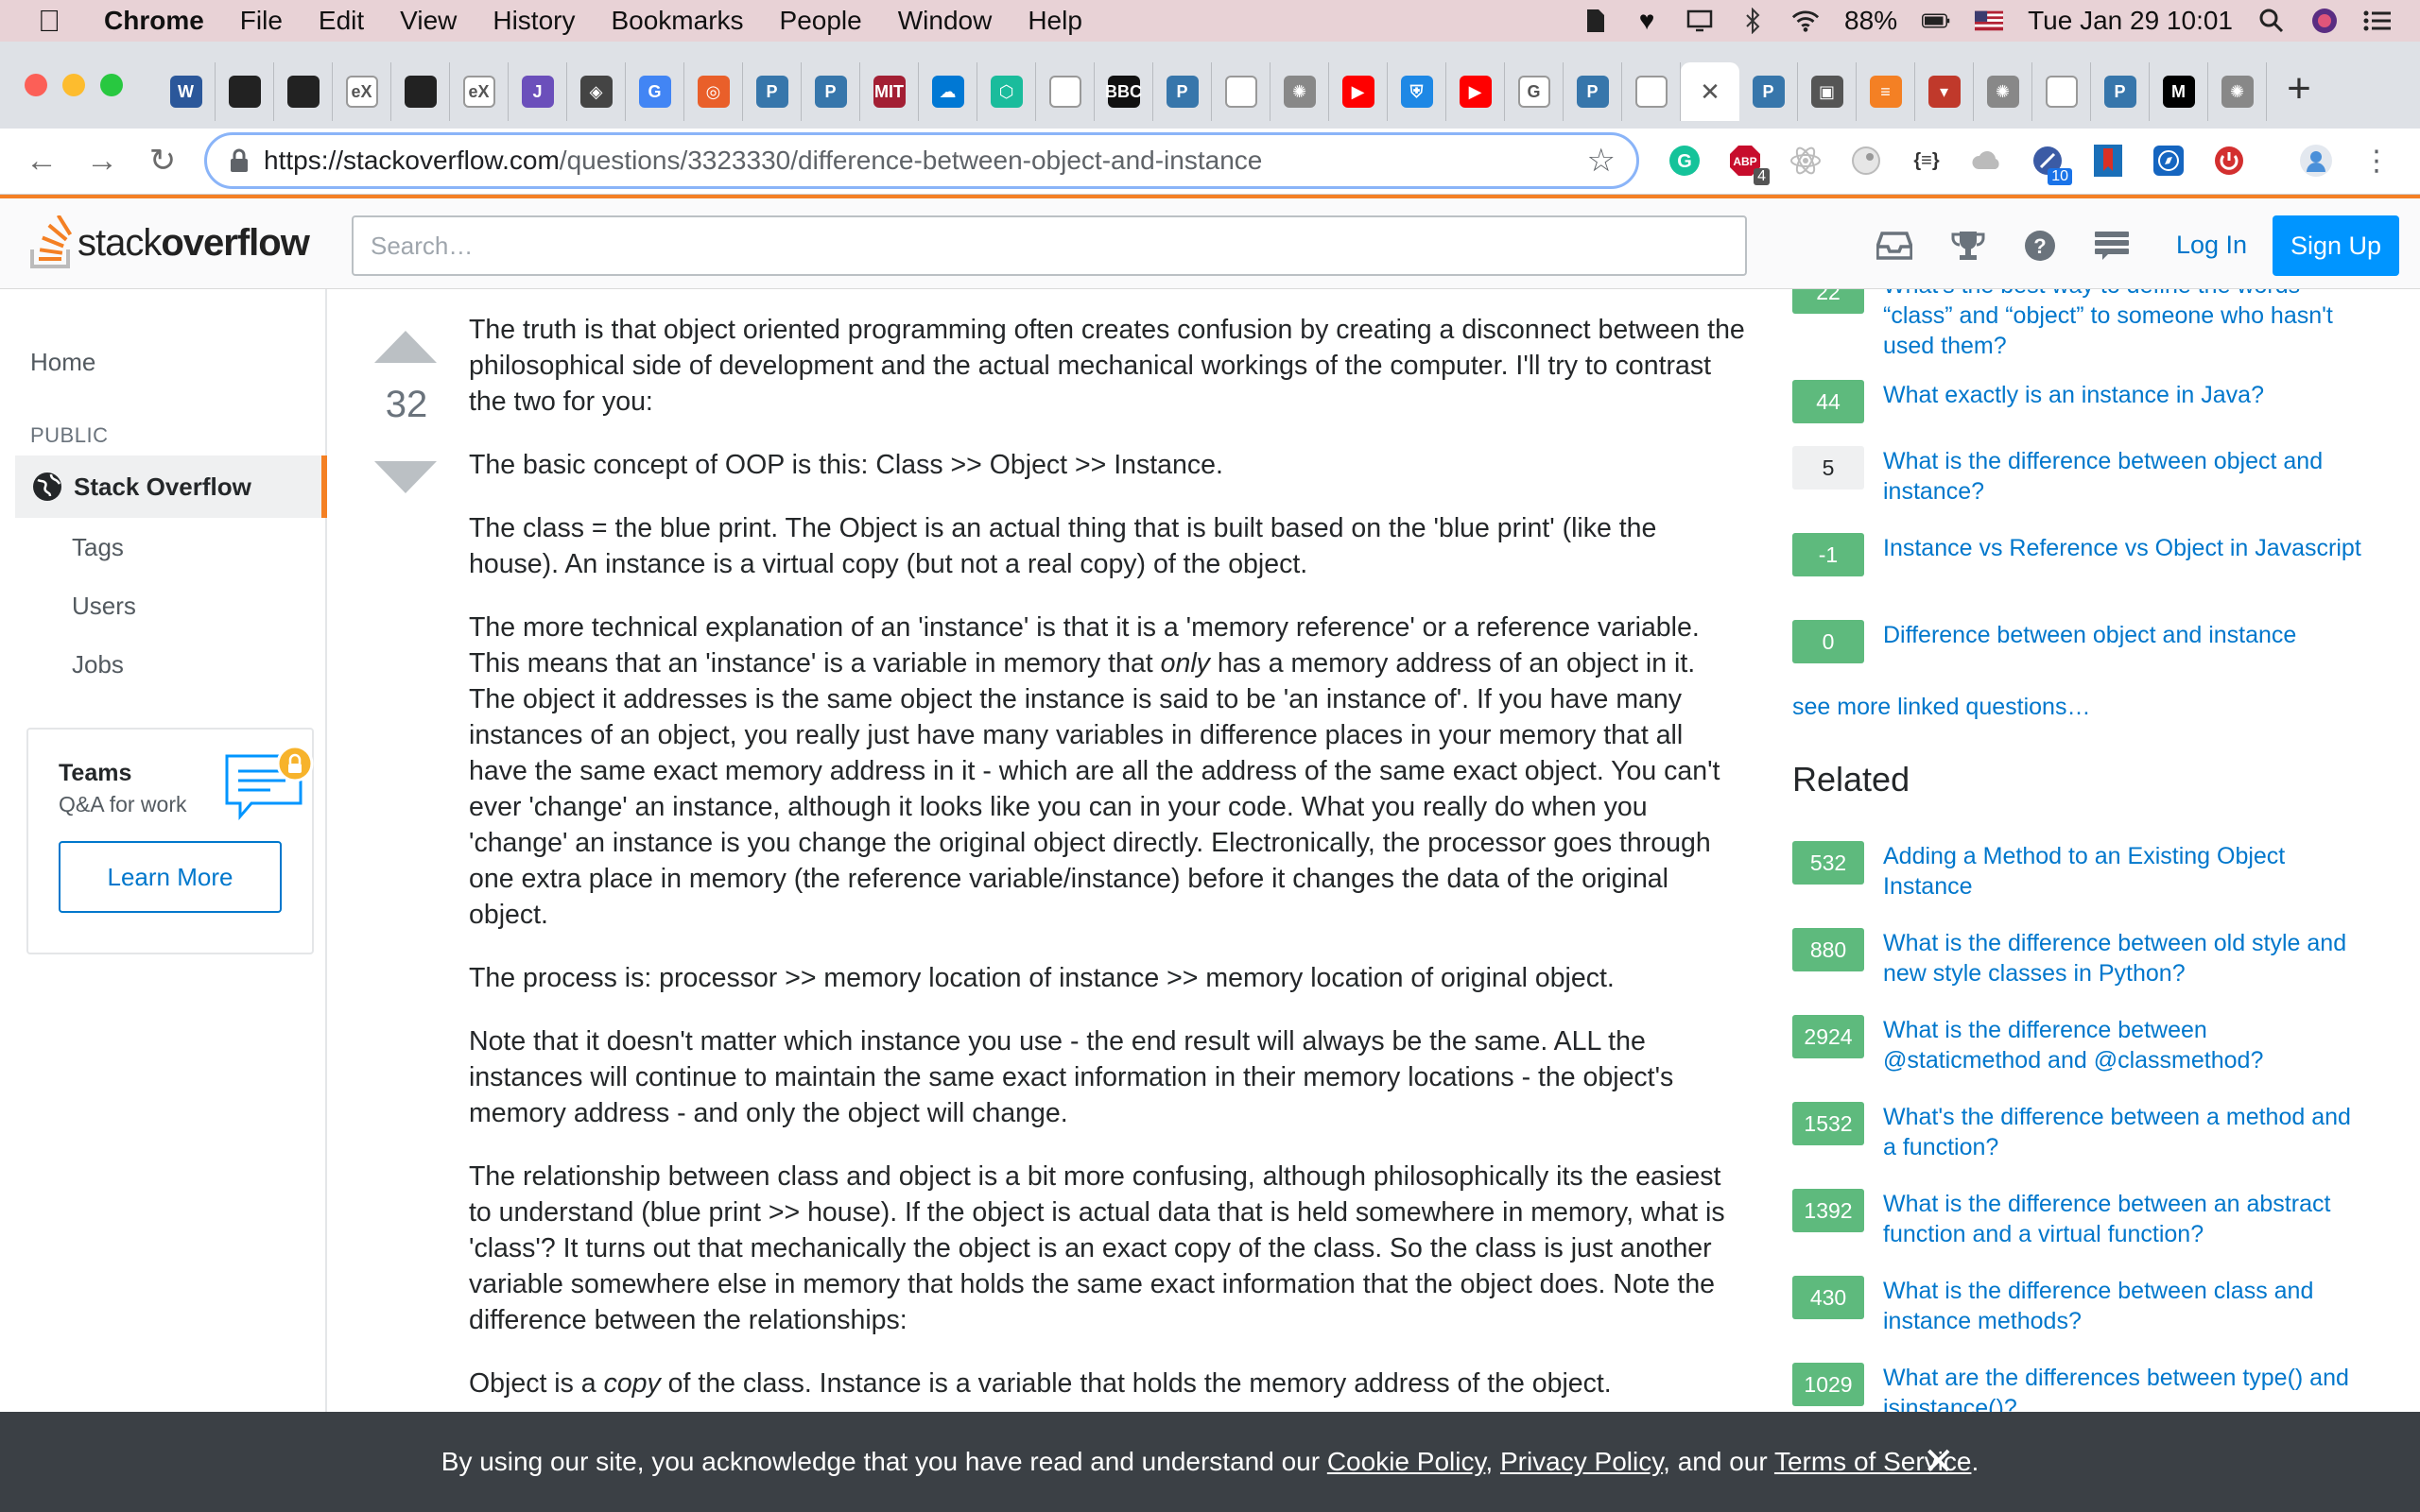  What do you see at coordinates (1805, 21) in the screenshot?
I see `wifi-icon` at bounding box center [1805, 21].